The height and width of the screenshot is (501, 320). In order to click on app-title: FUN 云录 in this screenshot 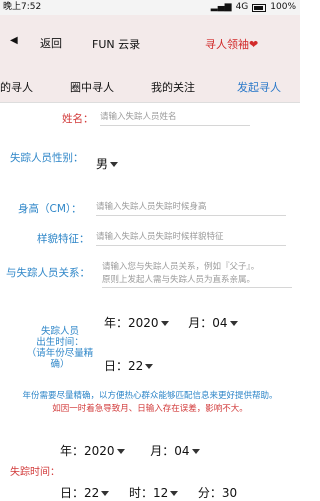, I will do `click(116, 44)`.